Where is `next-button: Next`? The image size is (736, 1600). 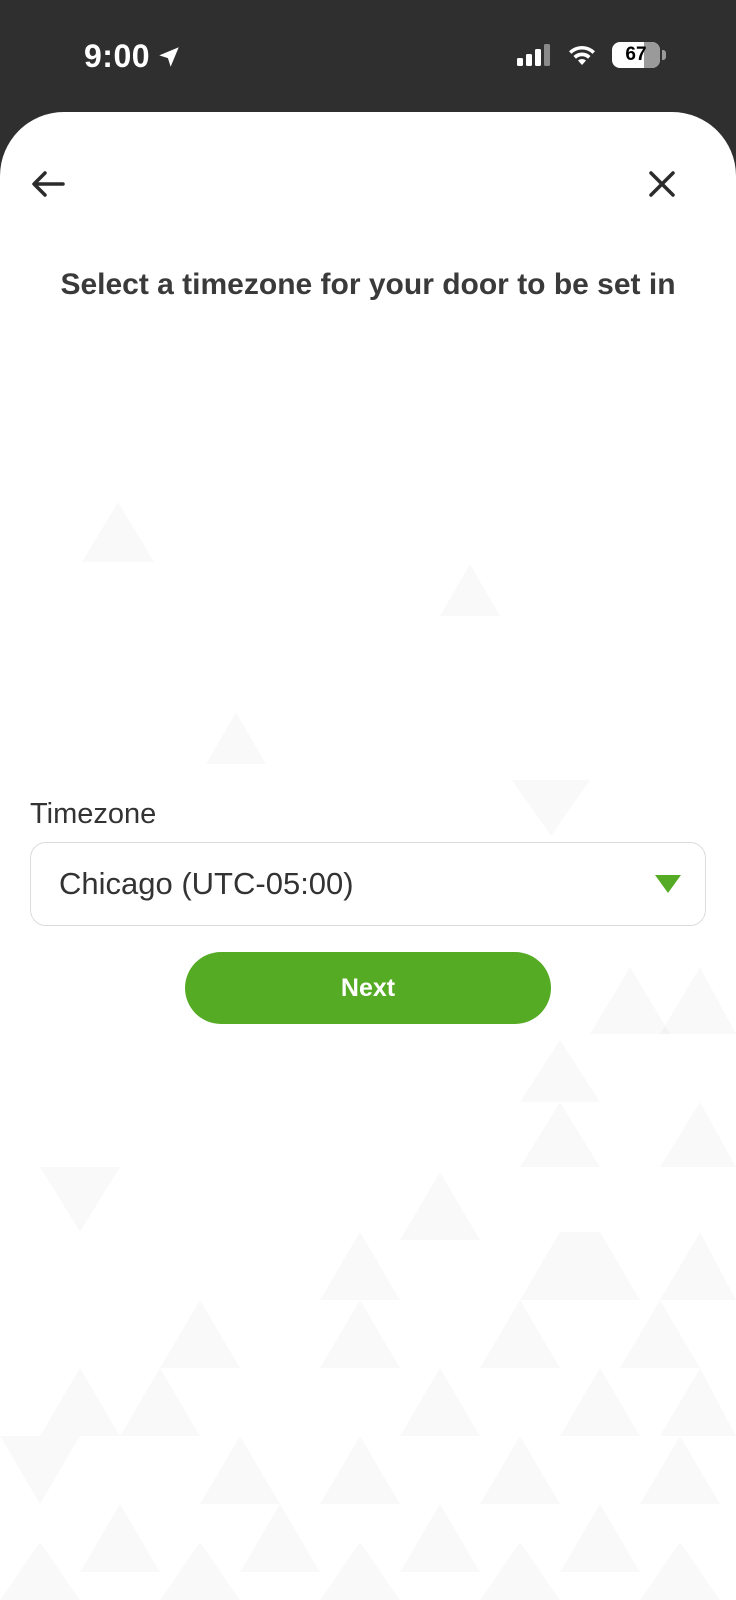
next-button: Next is located at coordinates (368, 988).